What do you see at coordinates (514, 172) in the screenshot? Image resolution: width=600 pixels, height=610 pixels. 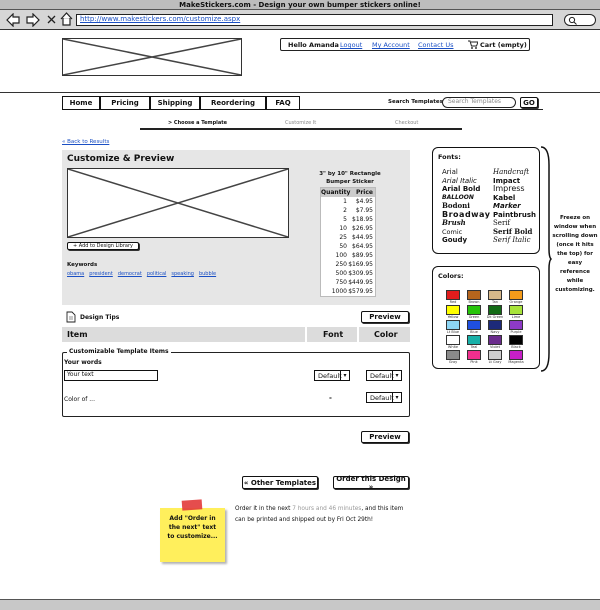 I see `font-option: Handcraft` at bounding box center [514, 172].